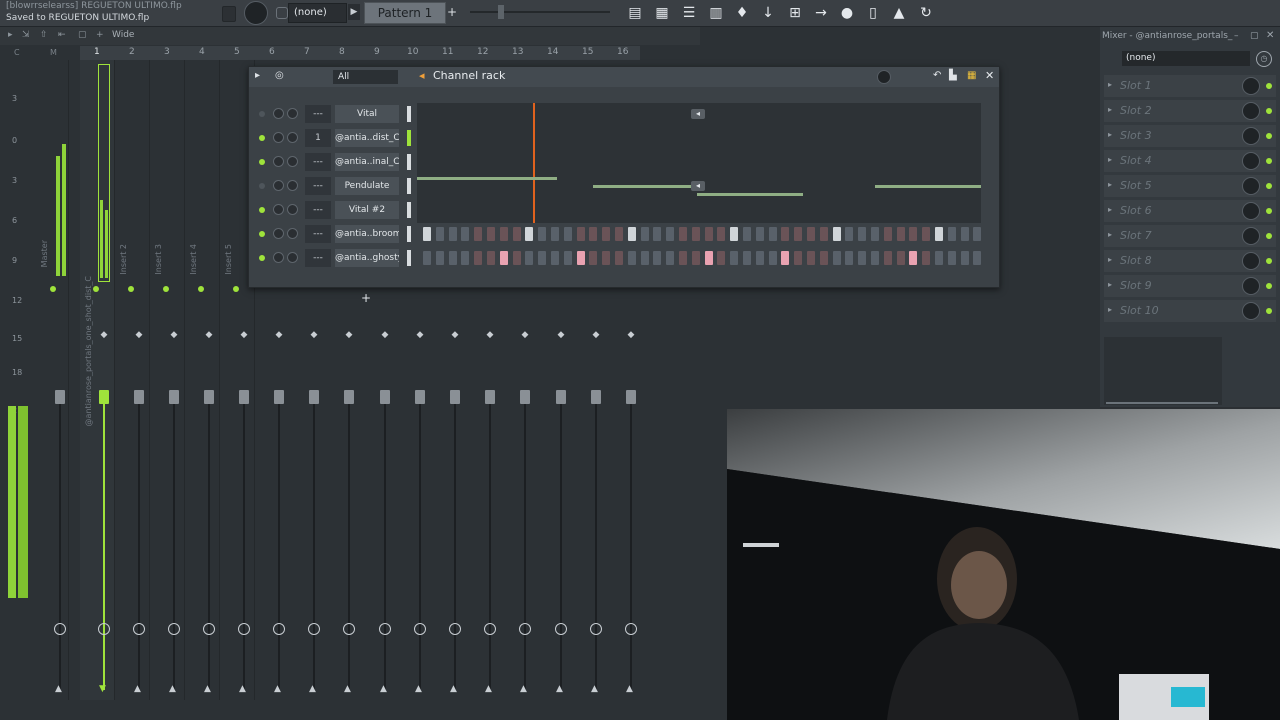 This screenshot has height=720, width=1280. Describe the element at coordinates (1186, 58) in the screenshot. I see `mixer-preset-select: (none)` at that location.